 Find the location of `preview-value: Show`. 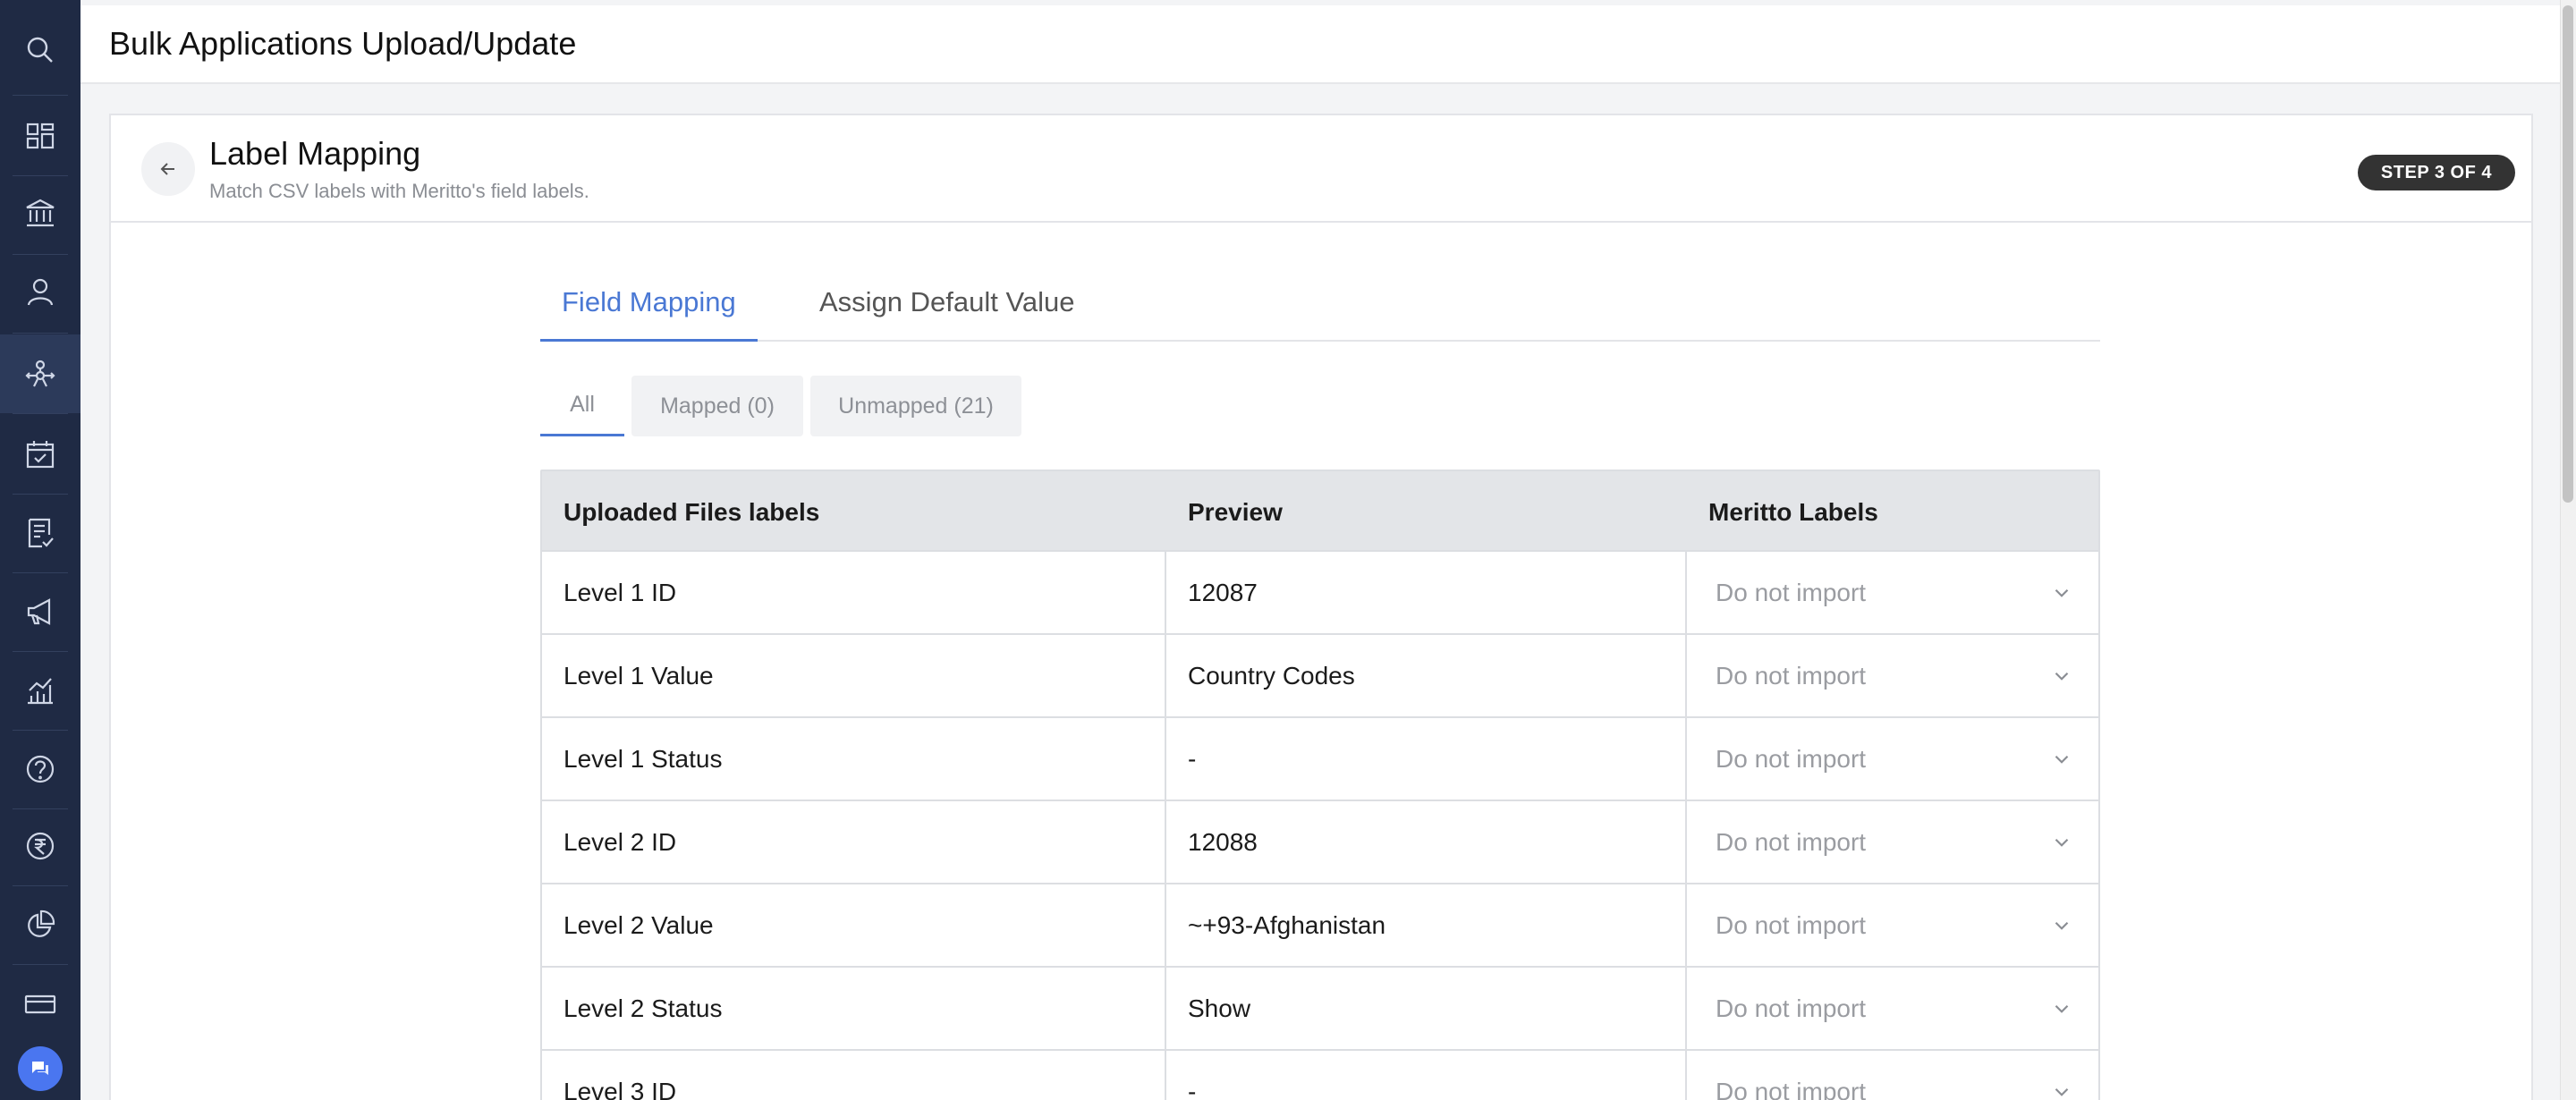

preview-value: Show is located at coordinates (1426, 1008).